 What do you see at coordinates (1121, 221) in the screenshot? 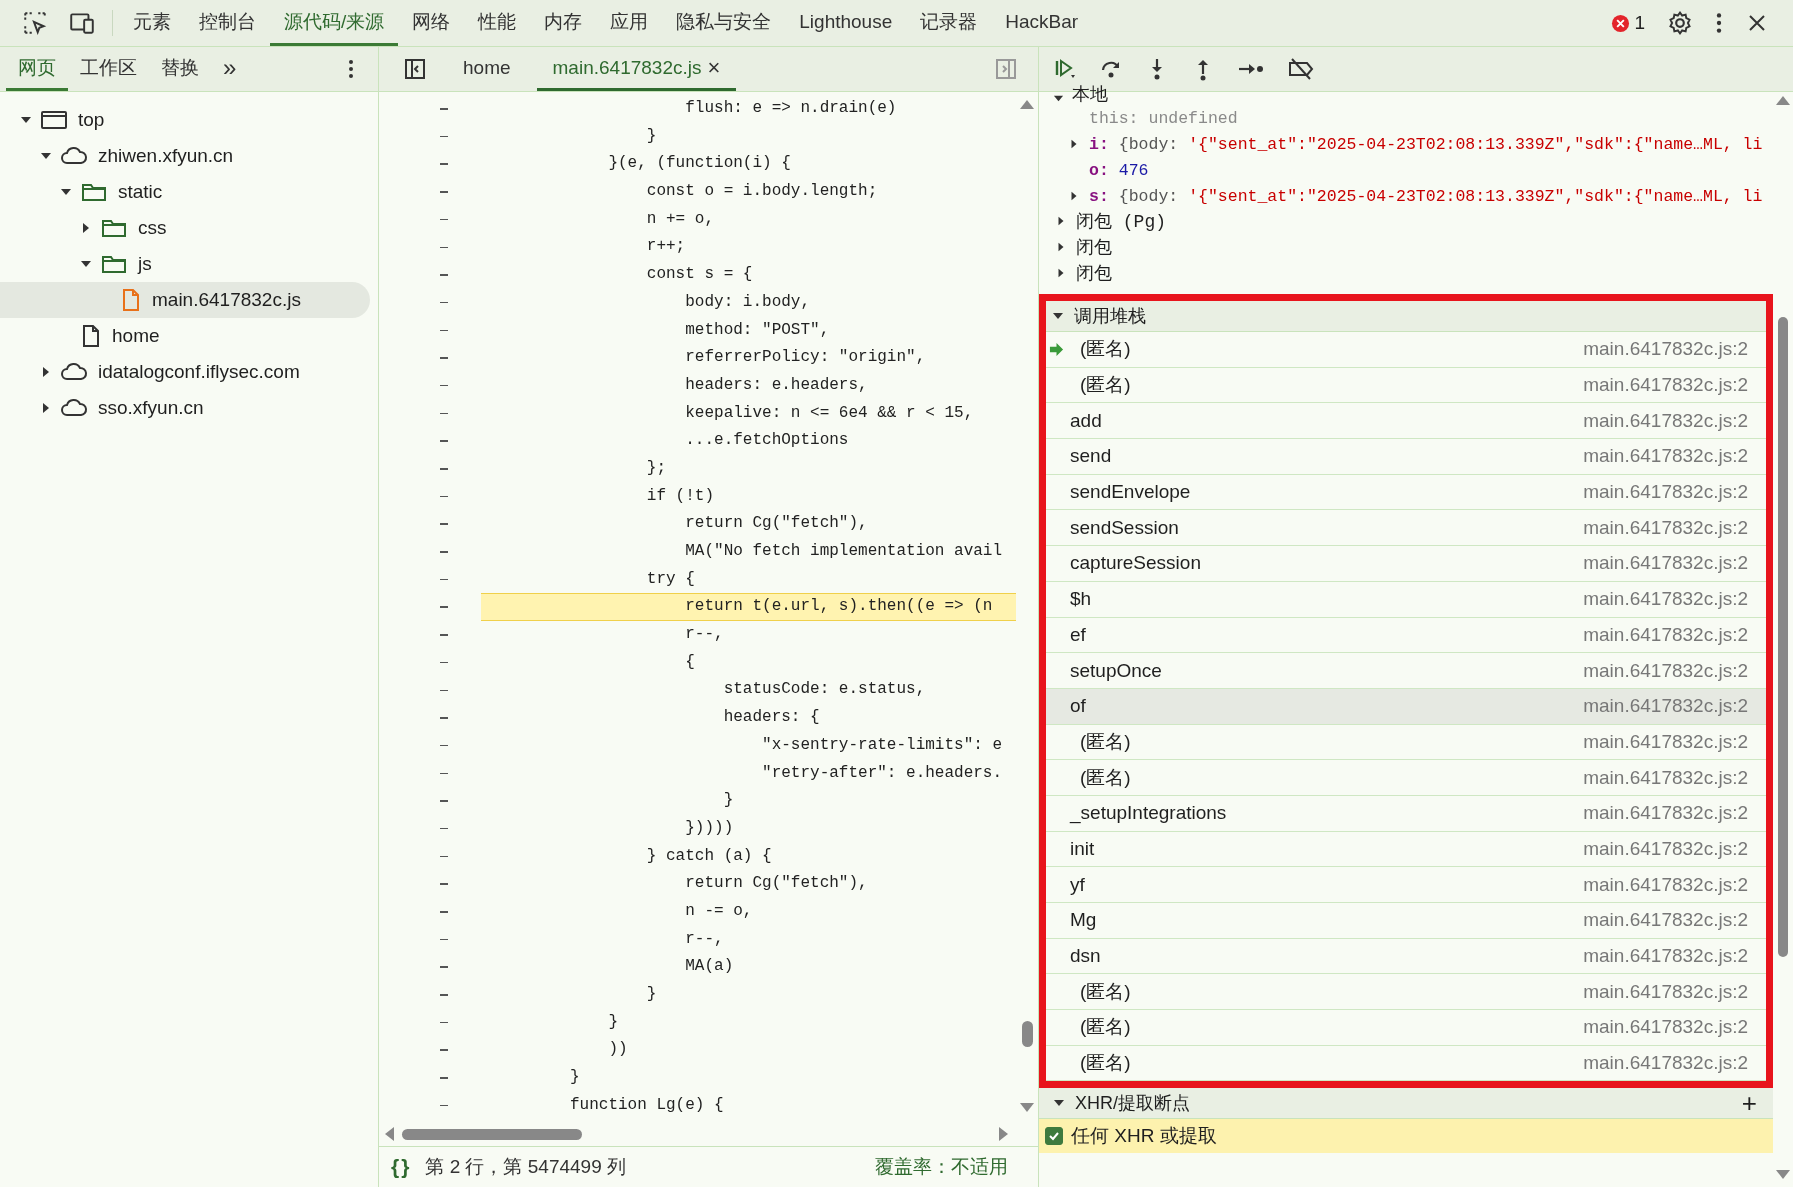
I see `closure-scope: 闭包 (Pg)` at bounding box center [1121, 221].